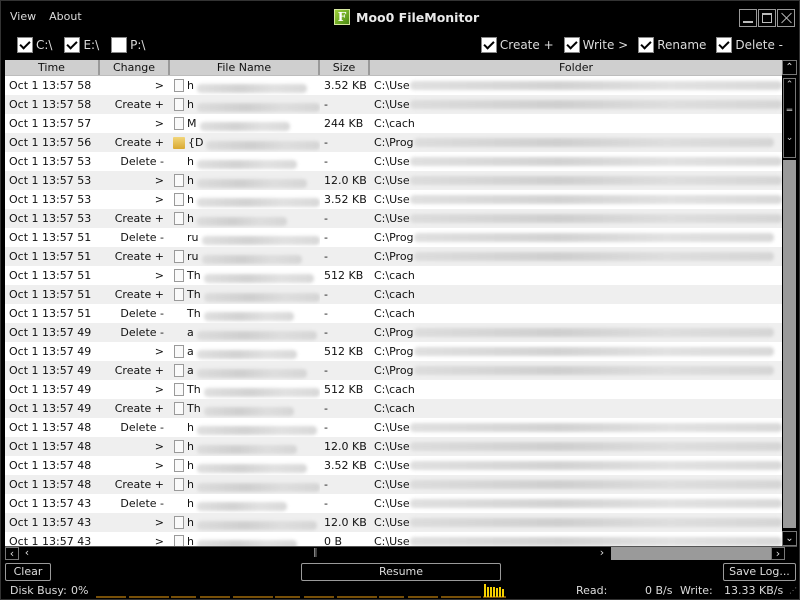 The width and height of the screenshot is (800, 600). What do you see at coordinates (393, 313) in the screenshot?
I see `table-row: Oct 1 13:57 51 Delete - Th - C:\cach` at bounding box center [393, 313].